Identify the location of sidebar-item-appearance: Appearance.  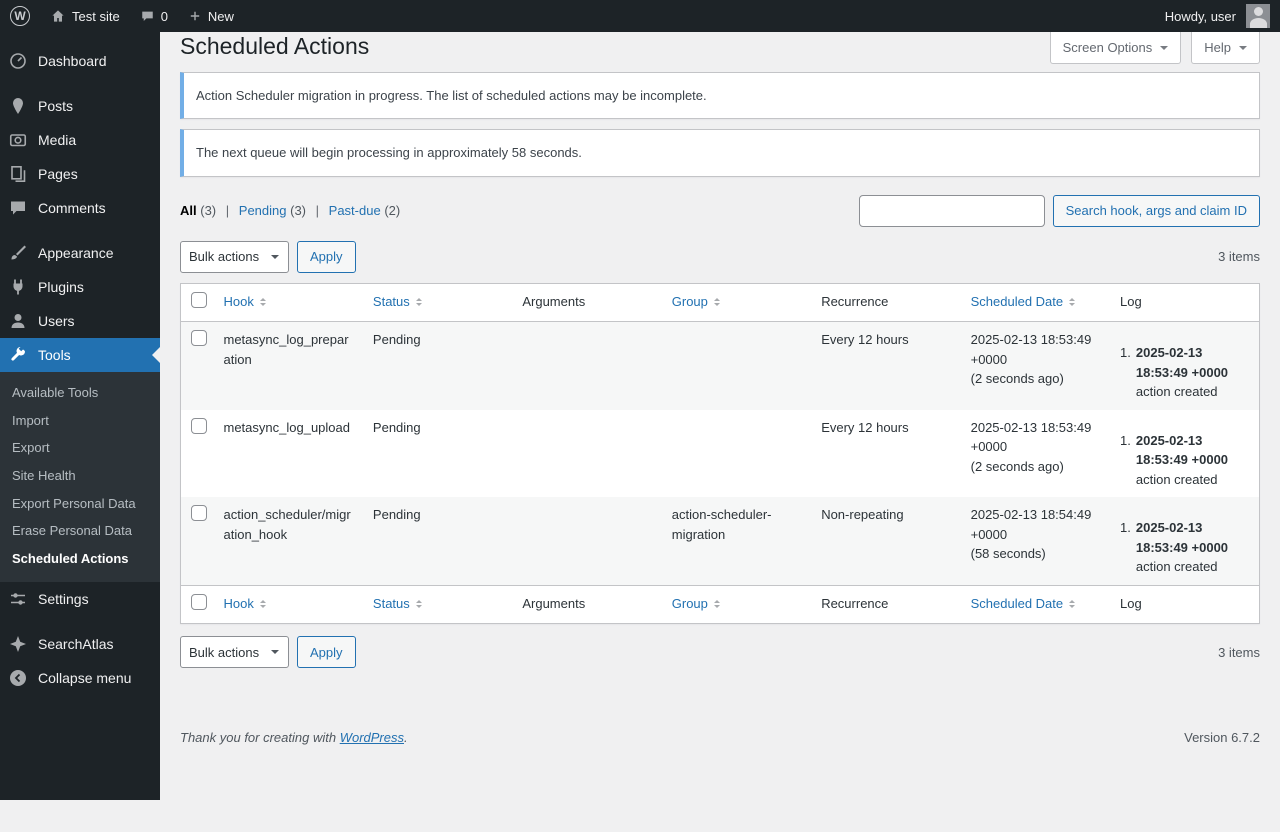
(80, 253).